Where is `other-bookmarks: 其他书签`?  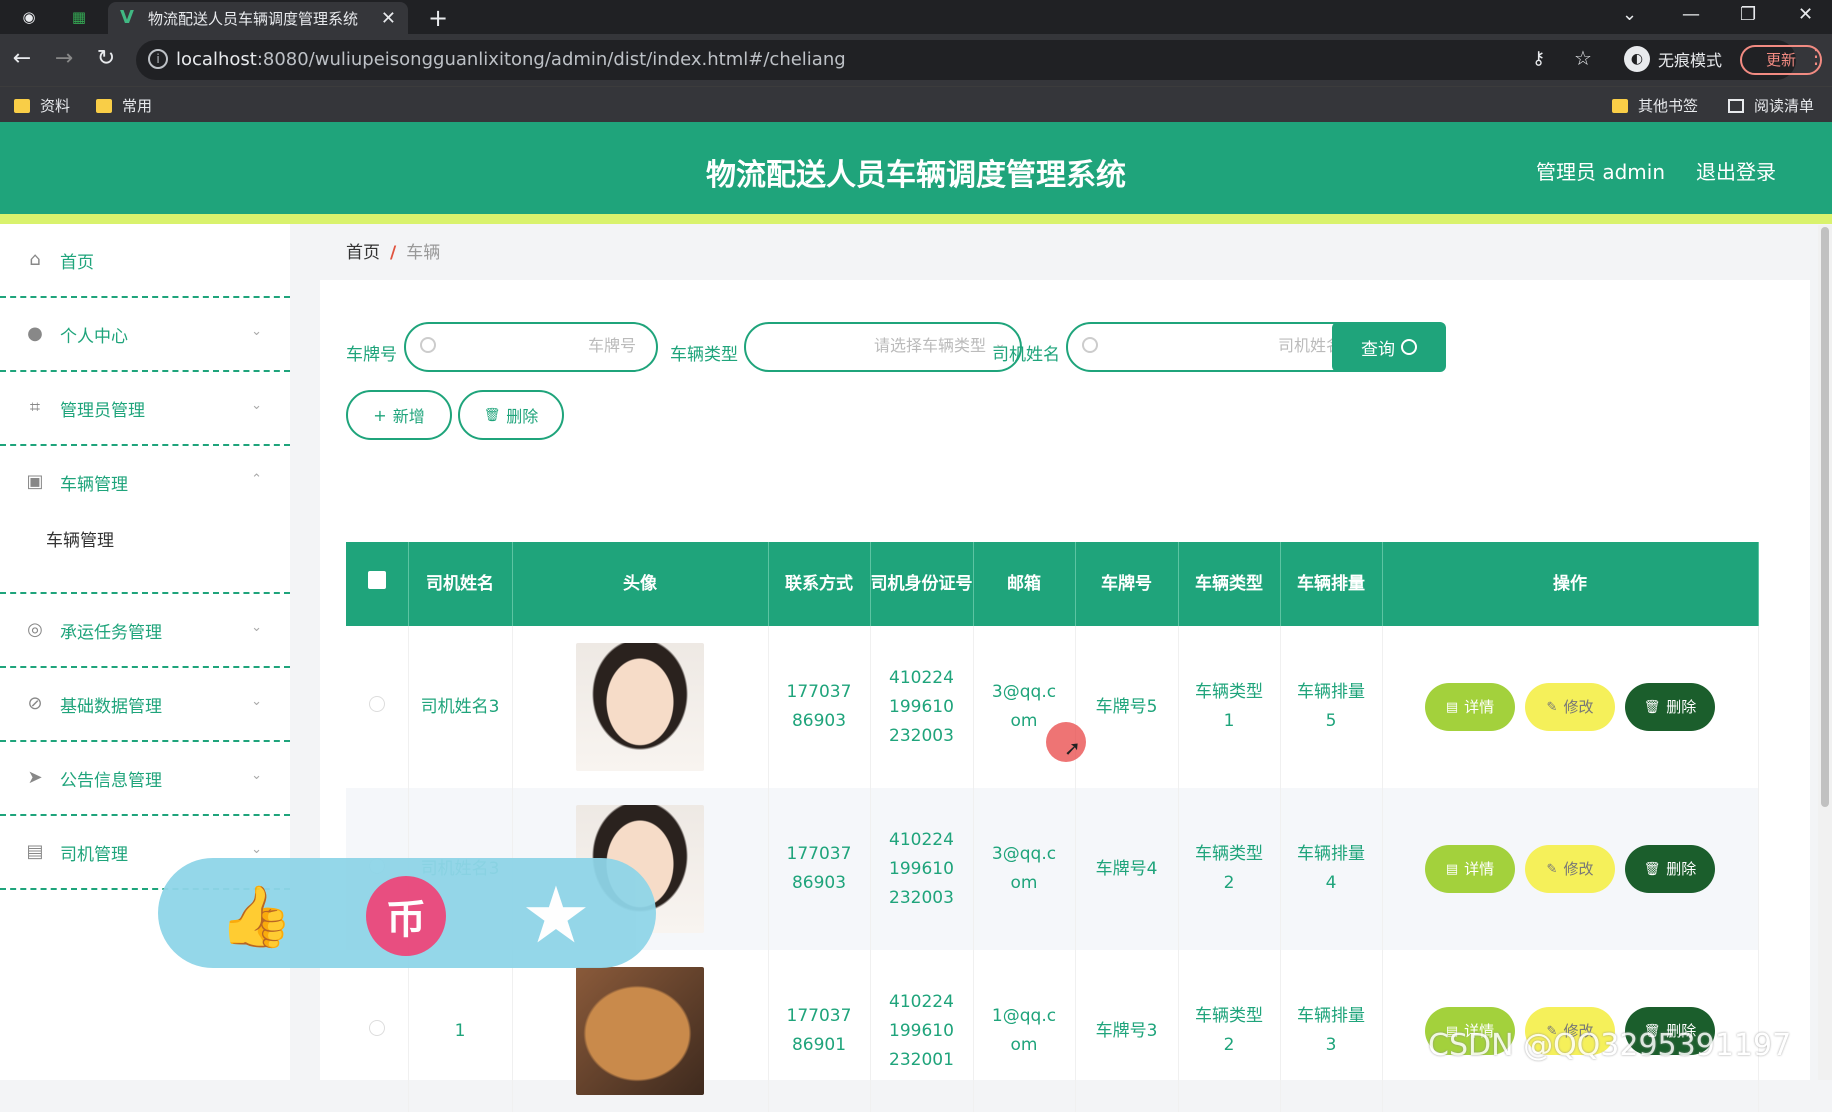
other-bookmarks: 其他书签 is located at coordinates (1655, 105).